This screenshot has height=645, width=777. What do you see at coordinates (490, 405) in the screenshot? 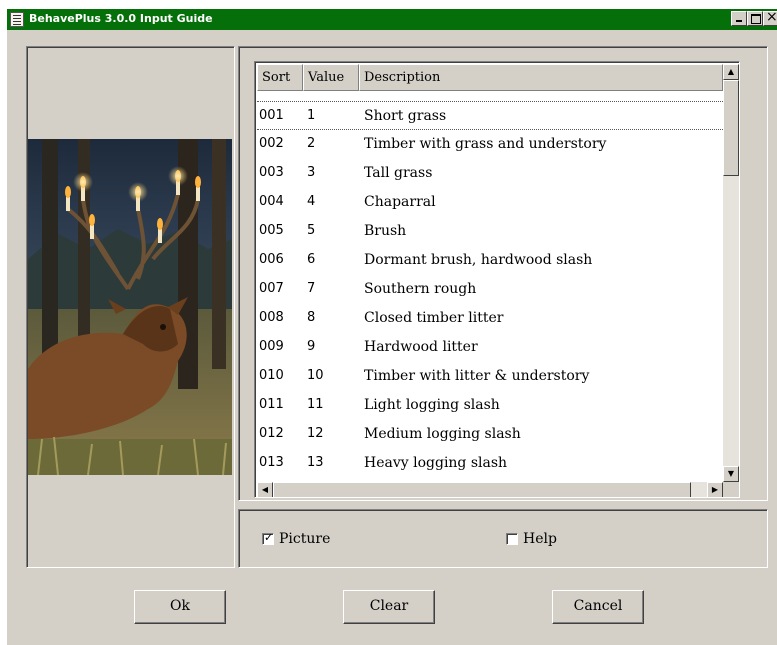
I see `table-row: 011 11 Light logging slash` at bounding box center [490, 405].